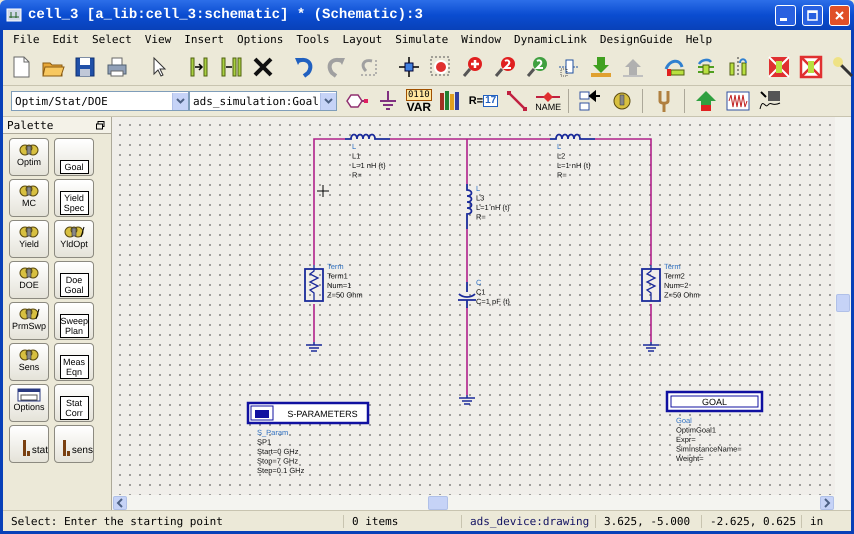 This screenshot has height=534, width=854. I want to click on menu-item: Simulate, so click(422, 39).